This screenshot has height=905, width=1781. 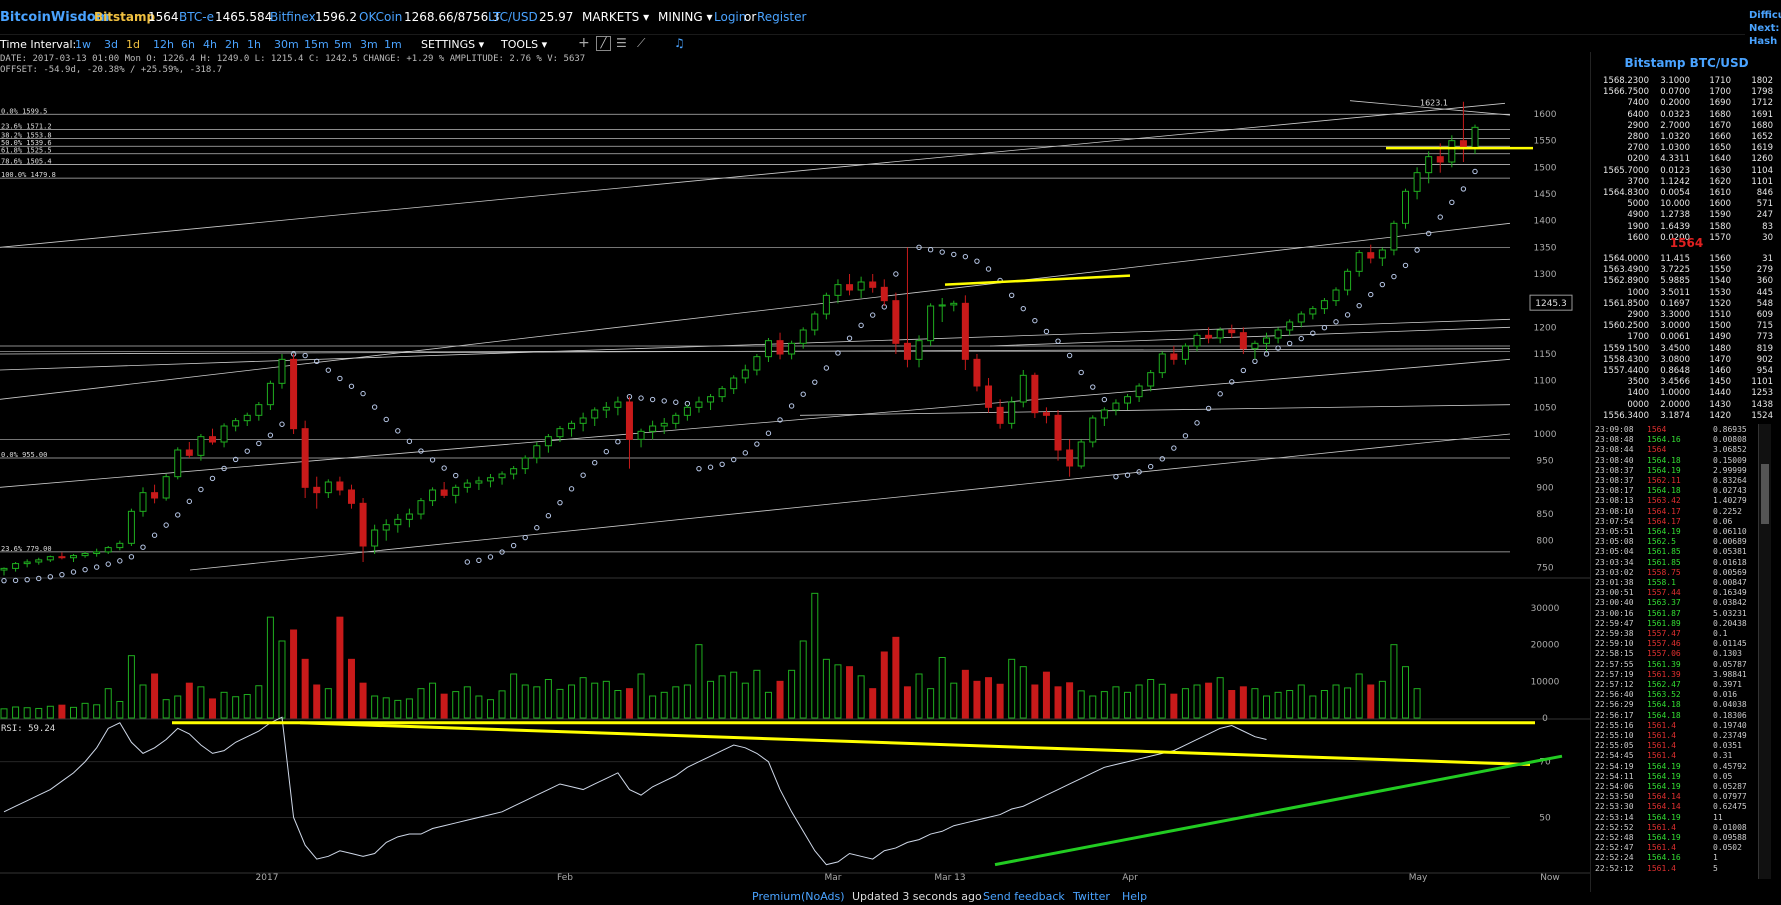 What do you see at coordinates (1614, 766) in the screenshot?
I see `trade-time: 22:54:19` at bounding box center [1614, 766].